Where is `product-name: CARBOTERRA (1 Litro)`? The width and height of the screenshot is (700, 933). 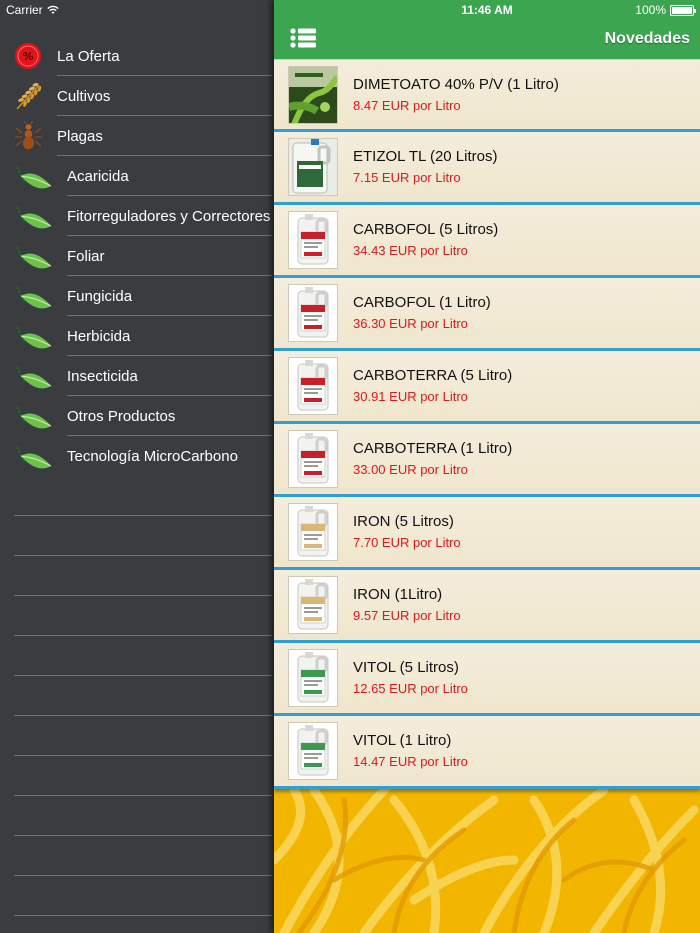 product-name: CARBOTERRA (1 Litro) is located at coordinates (433, 448).